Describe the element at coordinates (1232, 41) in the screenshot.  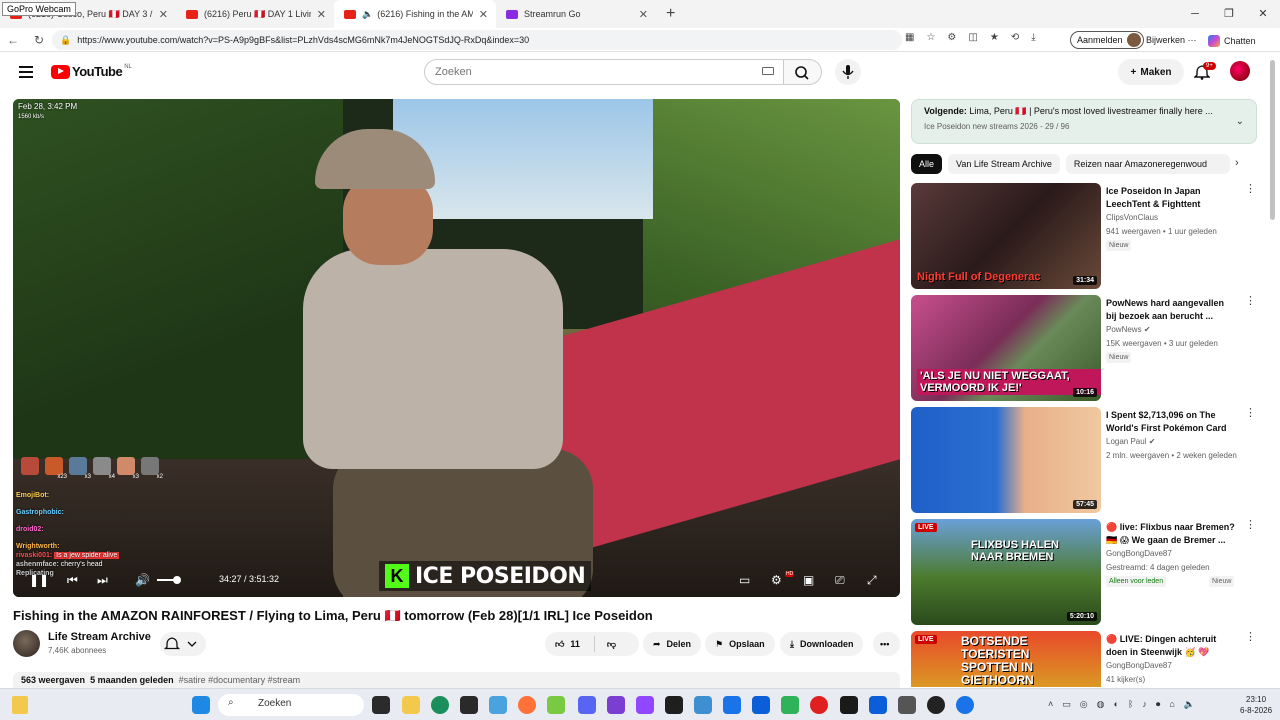
I see `chat-button: Chatten` at that location.